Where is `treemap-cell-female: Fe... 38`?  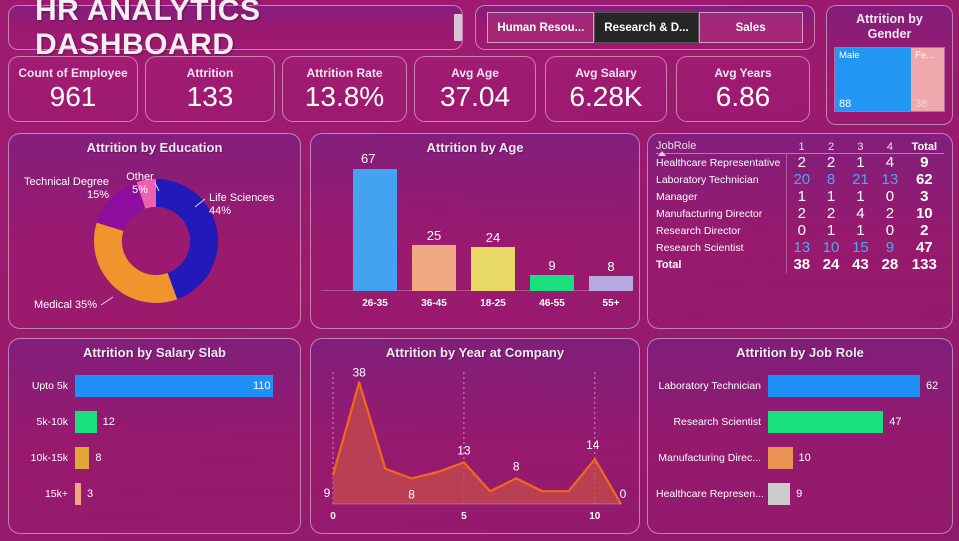 treemap-cell-female: Fe... 38 is located at coordinates (927, 79).